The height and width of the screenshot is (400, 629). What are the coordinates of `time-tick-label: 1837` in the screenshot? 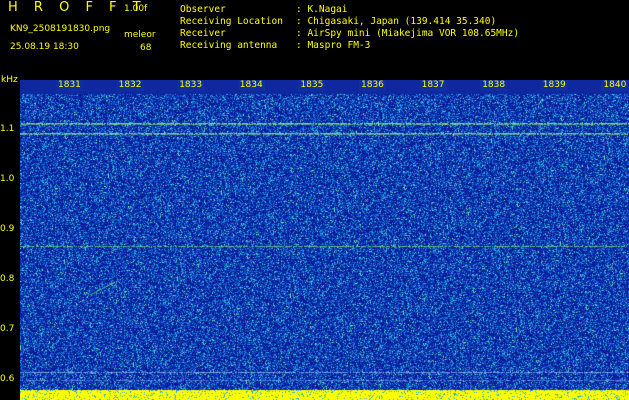 It's located at (433, 85).